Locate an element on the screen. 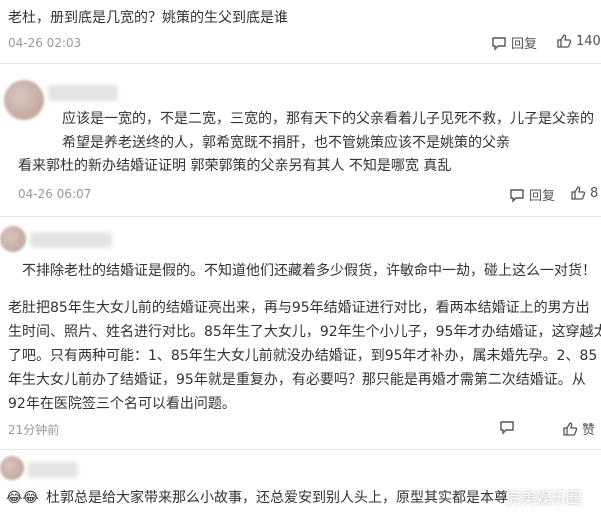 This screenshot has width=601, height=514. comment-1-text: 老杜，册到底是几宽的？姚策的生父到底是谁 is located at coordinates (148, 18).